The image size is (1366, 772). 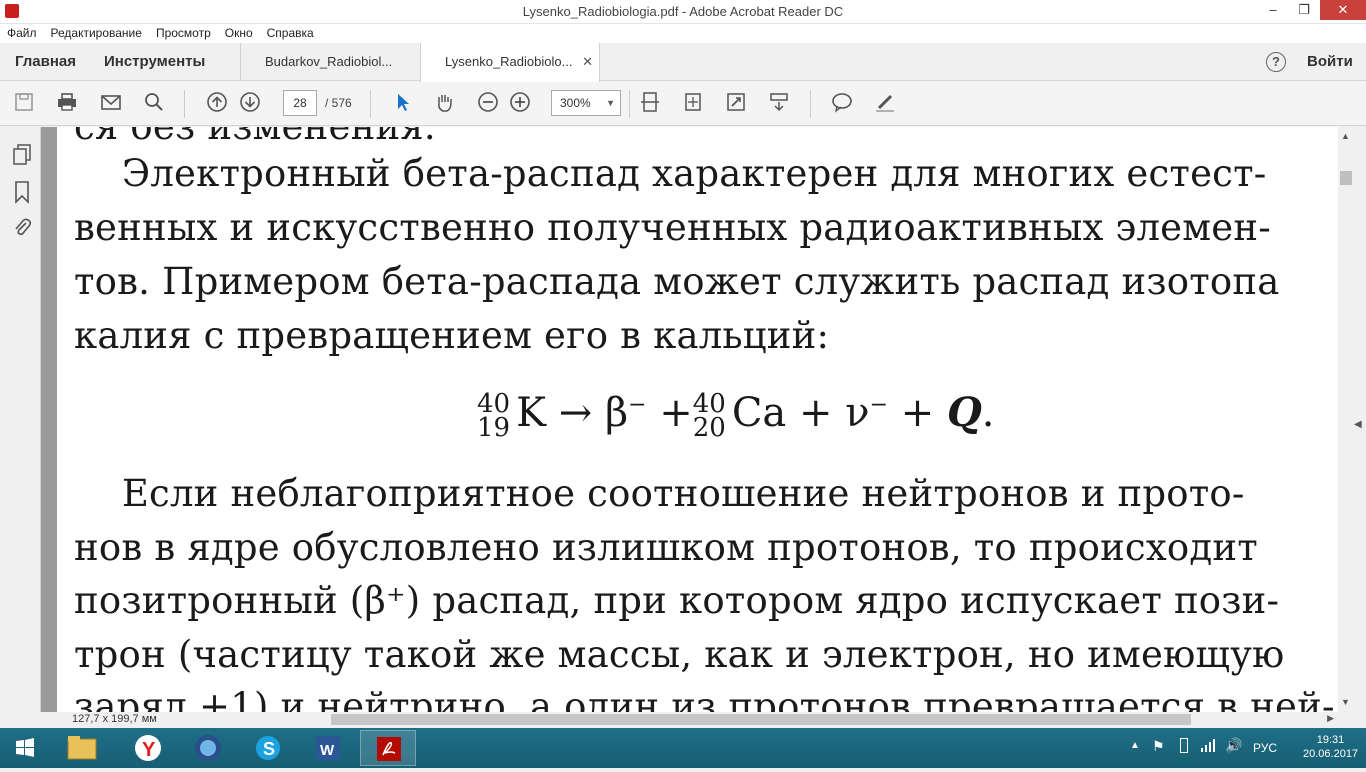 What do you see at coordinates (1158, 746) in the screenshot?
I see `action-center-flag-icon: ⚑` at bounding box center [1158, 746].